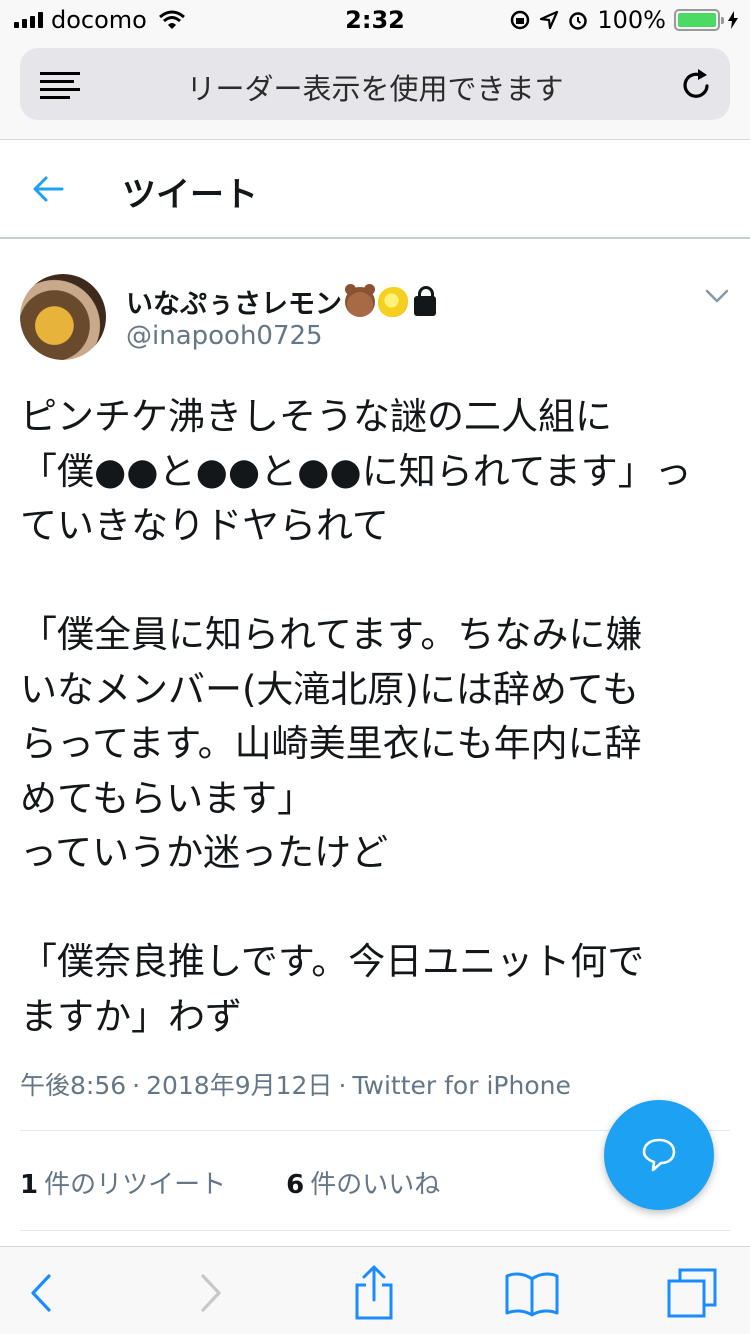  Describe the element at coordinates (73, 1085) in the screenshot. I see `tweet-time: 午後8:56` at that location.